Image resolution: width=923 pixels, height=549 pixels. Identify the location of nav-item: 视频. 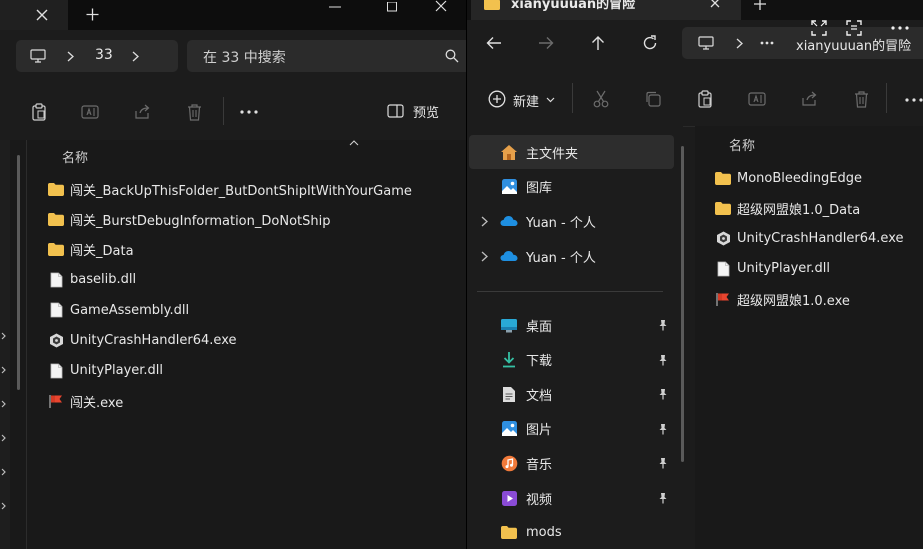
(526, 498).